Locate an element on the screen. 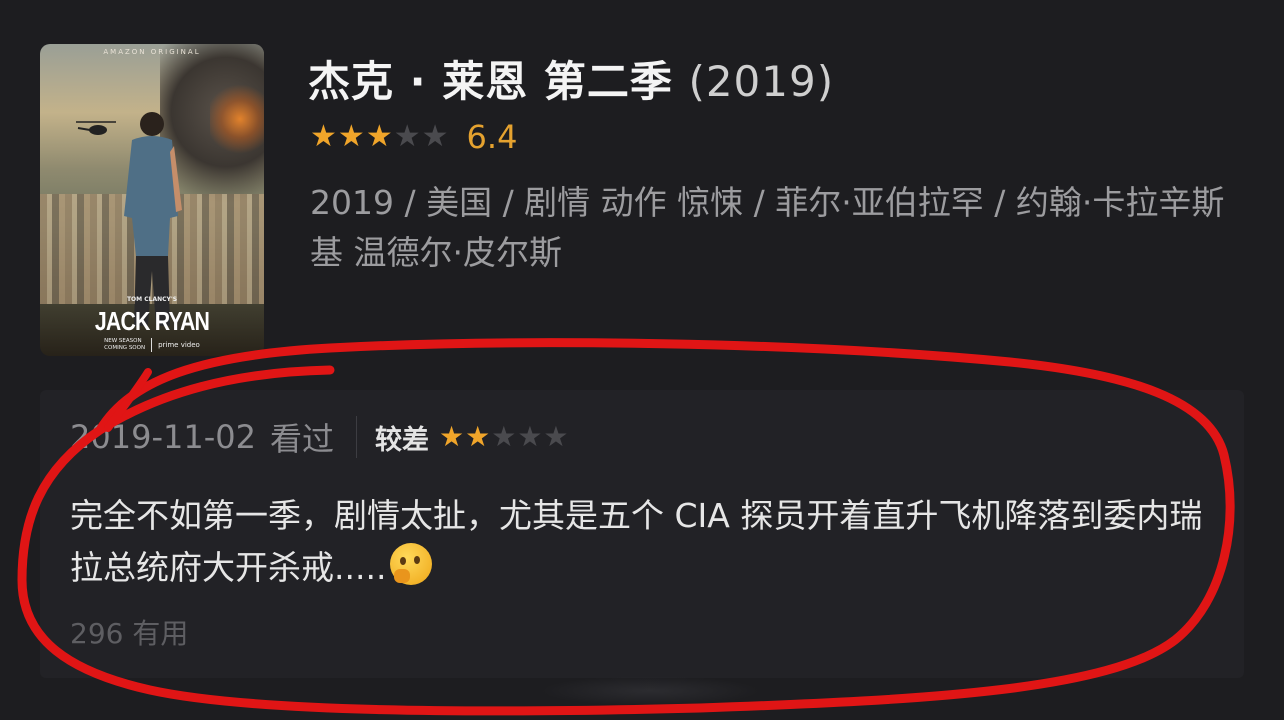 This screenshot has height=720, width=1284. poster-fire is located at coordinates (237, 119).